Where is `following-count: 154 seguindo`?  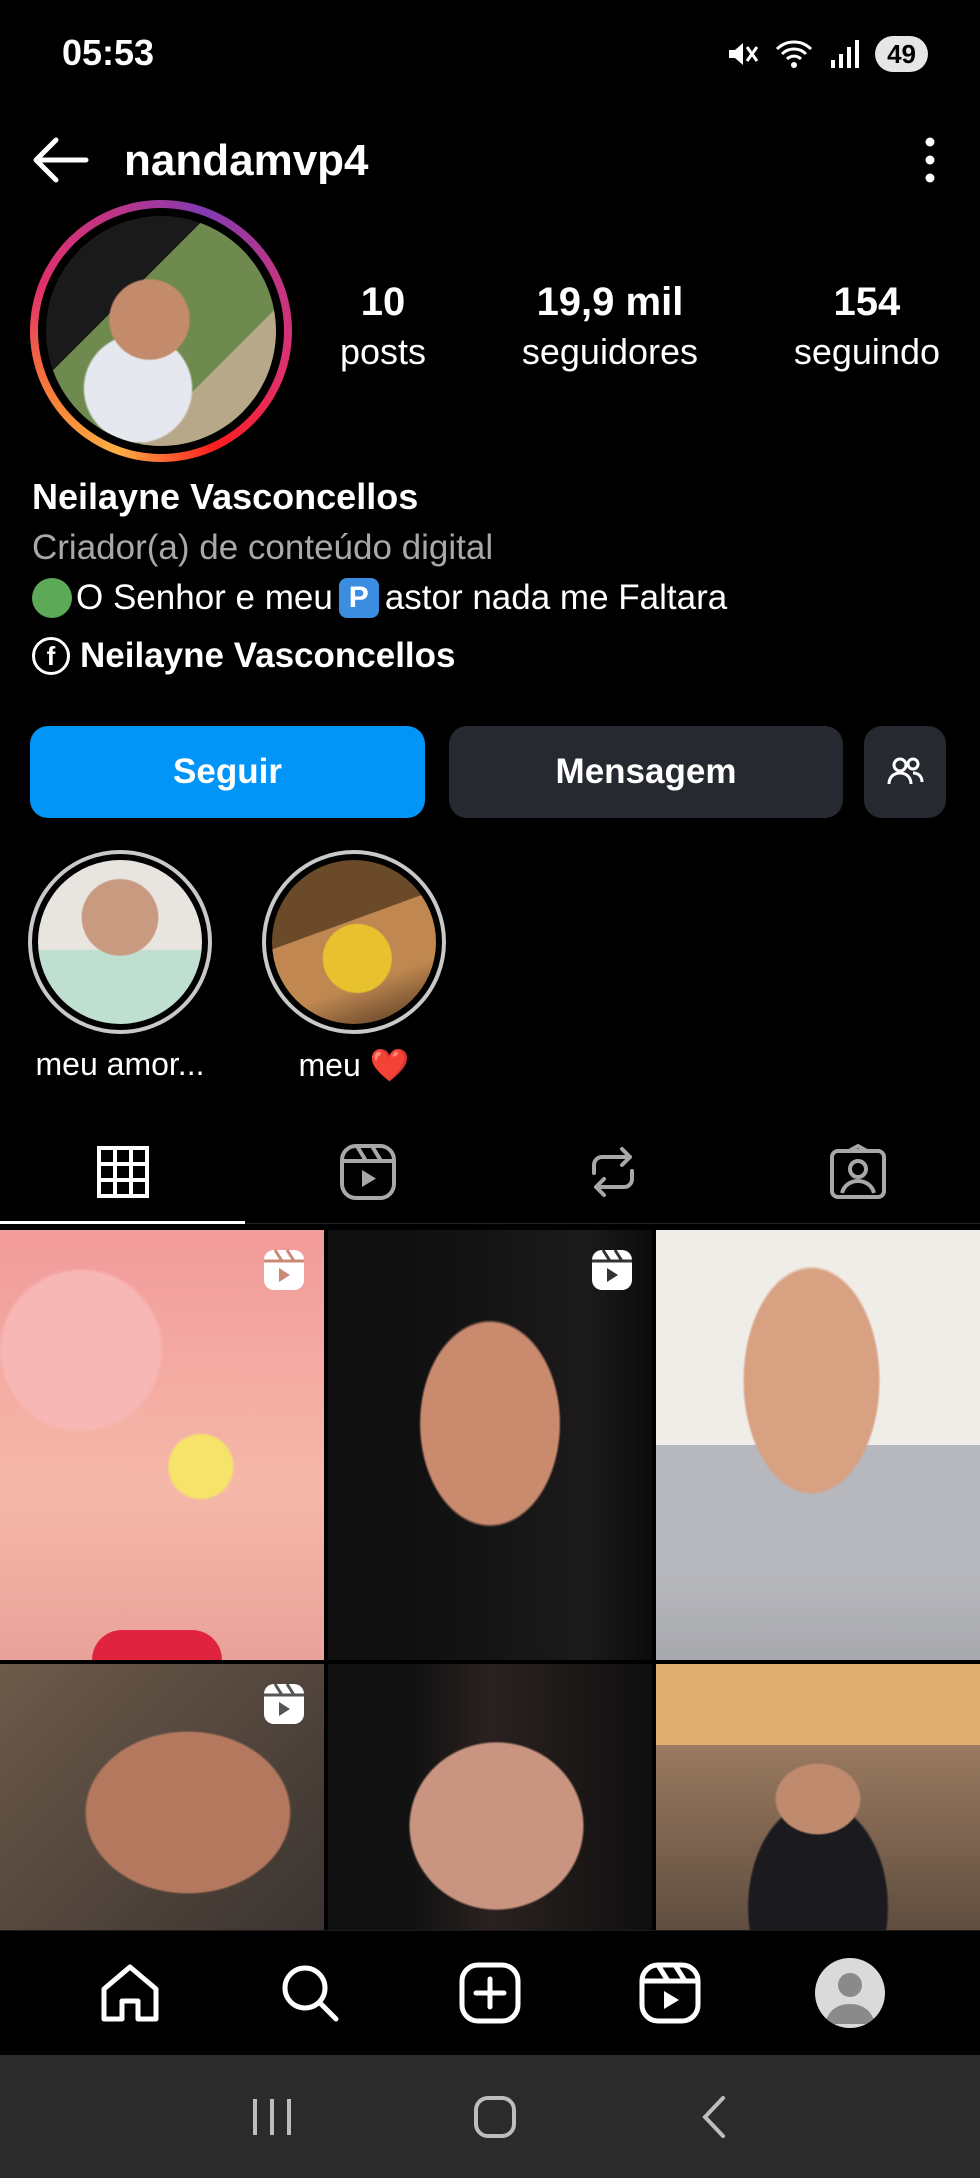 following-count: 154 seguindo is located at coordinates (867, 335).